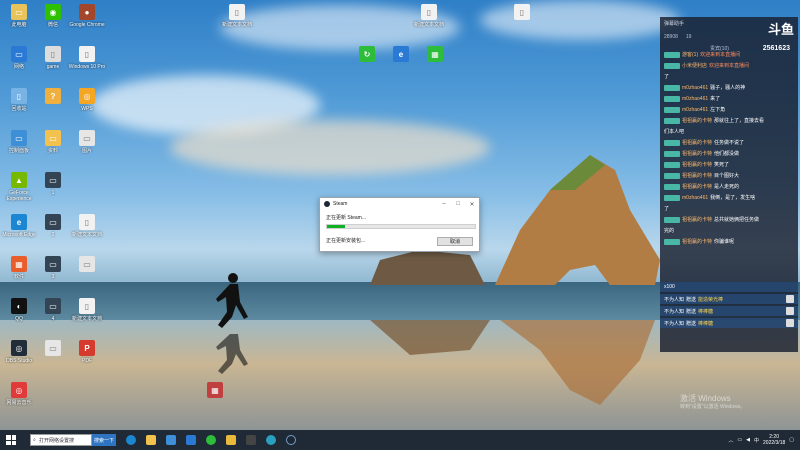 The width and height of the screenshot is (800, 450). Describe the element at coordinates (729, 111) in the screenshot. I see `chat-message: m0zhao461 左下角` at that location.